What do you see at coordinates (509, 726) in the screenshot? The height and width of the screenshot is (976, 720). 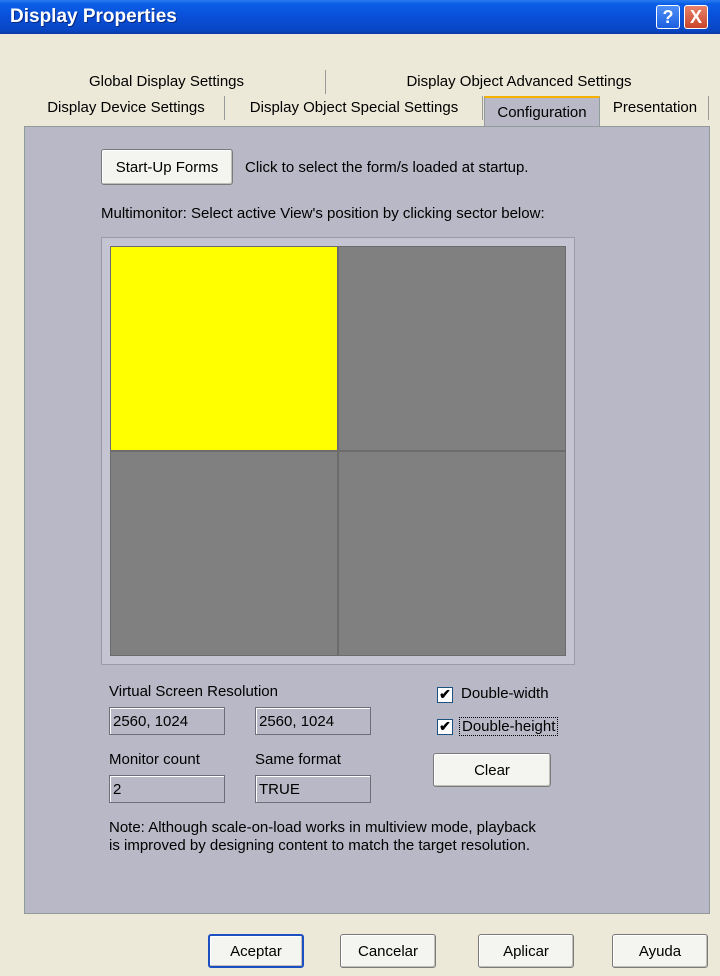 I see `double-height-label: Double-height` at bounding box center [509, 726].